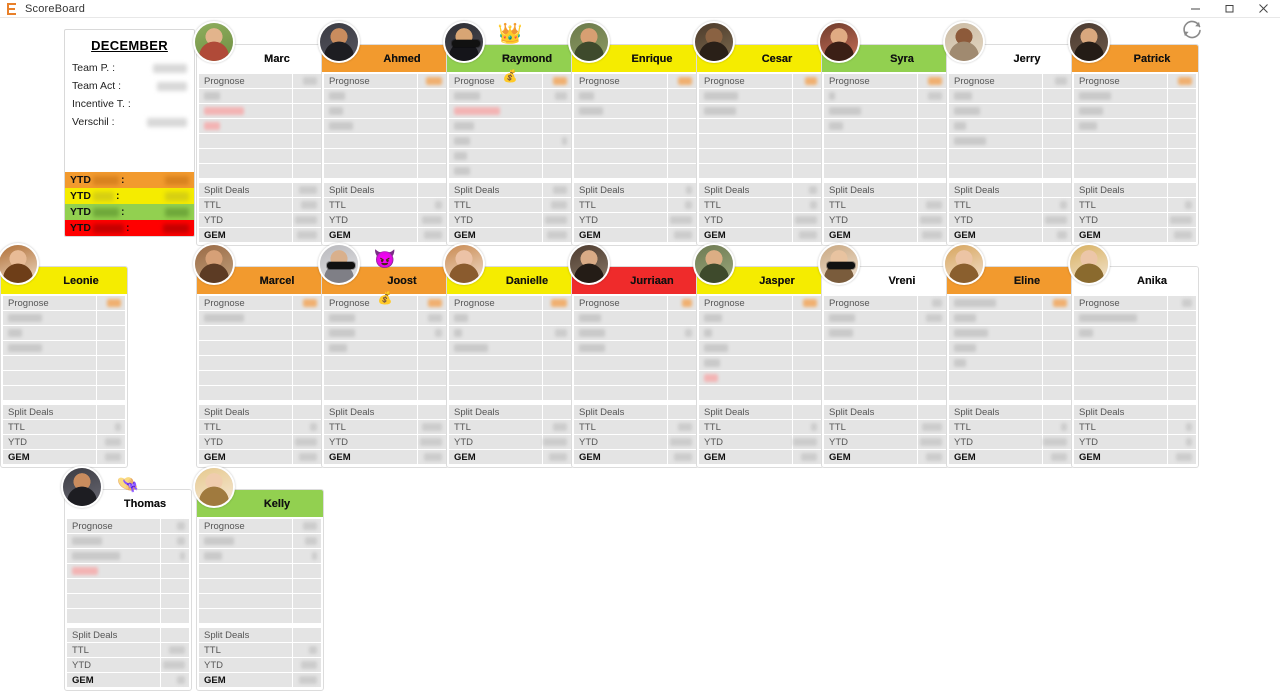 The image size is (1280, 700). What do you see at coordinates (126, 578) in the screenshot?
I see `person-card: 👒 Thomas Prognose Split Deals TTL YTD GEM` at bounding box center [126, 578].